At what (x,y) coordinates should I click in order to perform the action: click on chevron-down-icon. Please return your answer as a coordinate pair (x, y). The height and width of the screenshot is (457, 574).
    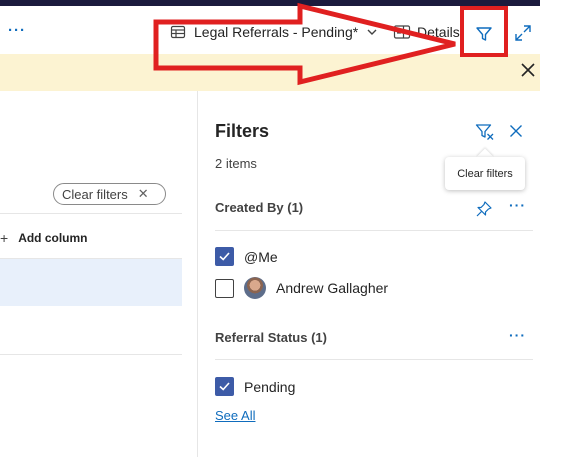
    Looking at the image, I should click on (372, 32).